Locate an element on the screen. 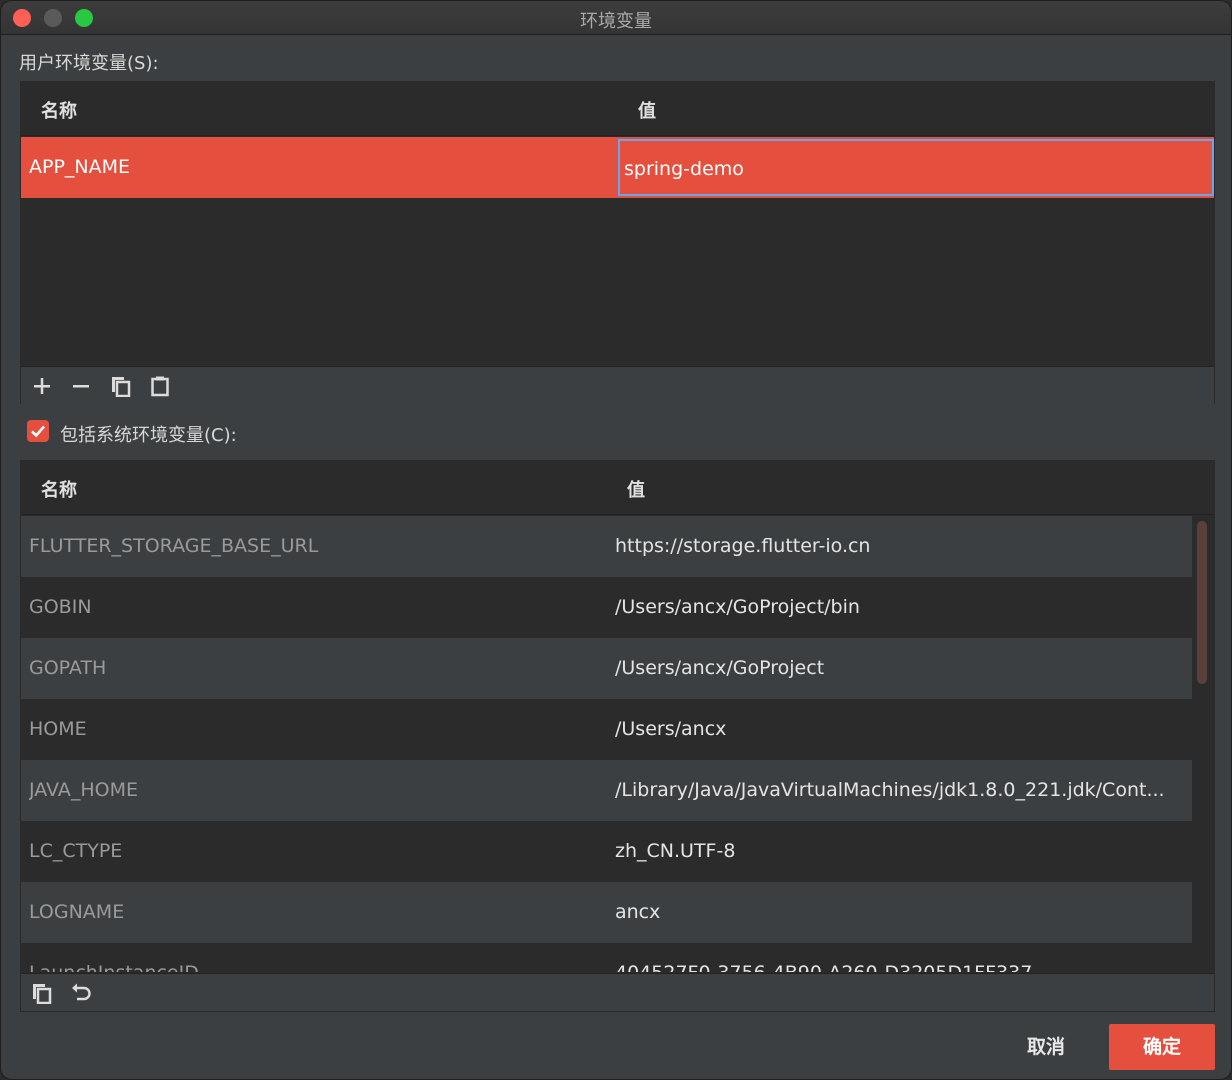 Image resolution: width=1232 pixels, height=1080 pixels. user-table-toolbar is located at coordinates (617, 385).